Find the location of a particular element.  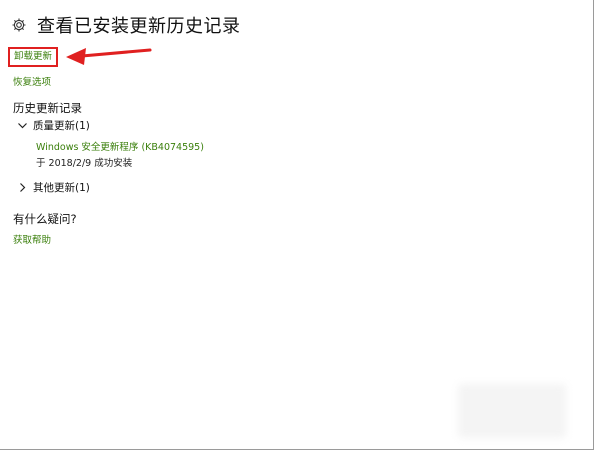

gear-icon is located at coordinates (19, 25).